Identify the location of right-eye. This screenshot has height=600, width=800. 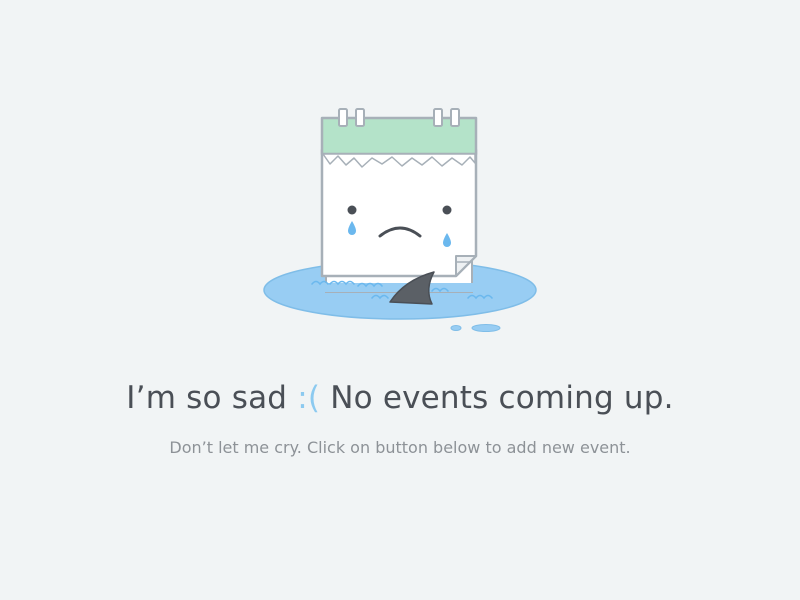
(447, 210).